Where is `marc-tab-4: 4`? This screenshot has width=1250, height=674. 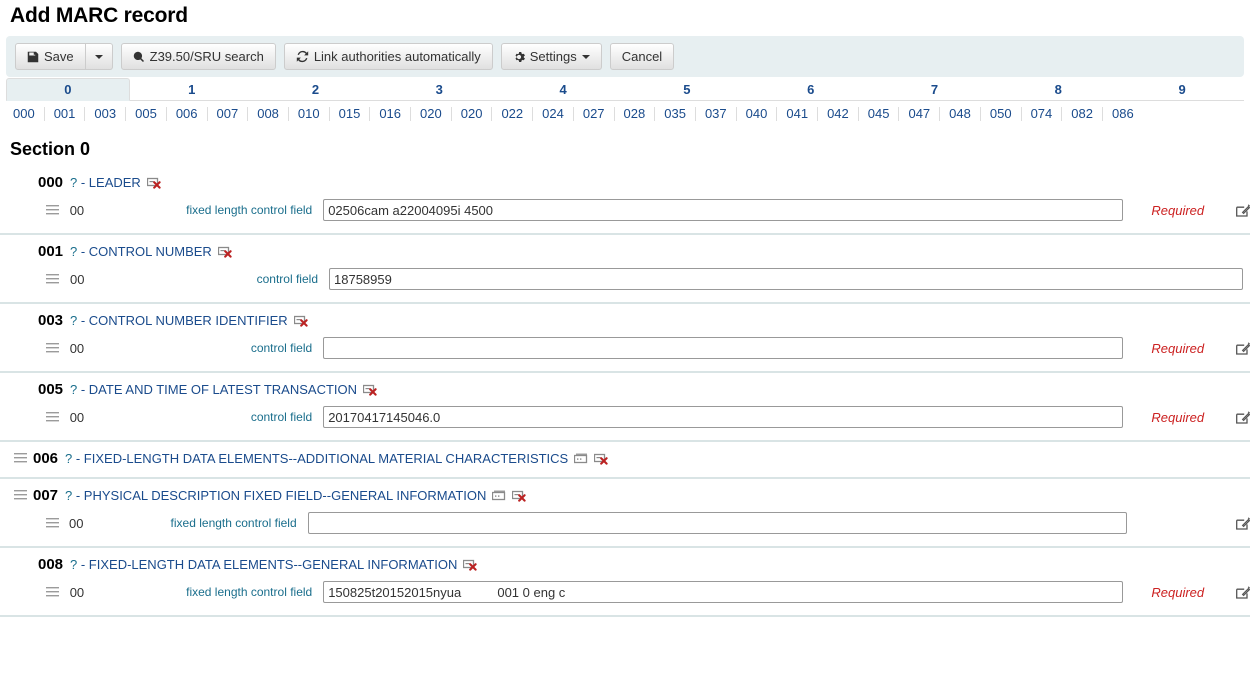 marc-tab-4: 4 is located at coordinates (563, 89).